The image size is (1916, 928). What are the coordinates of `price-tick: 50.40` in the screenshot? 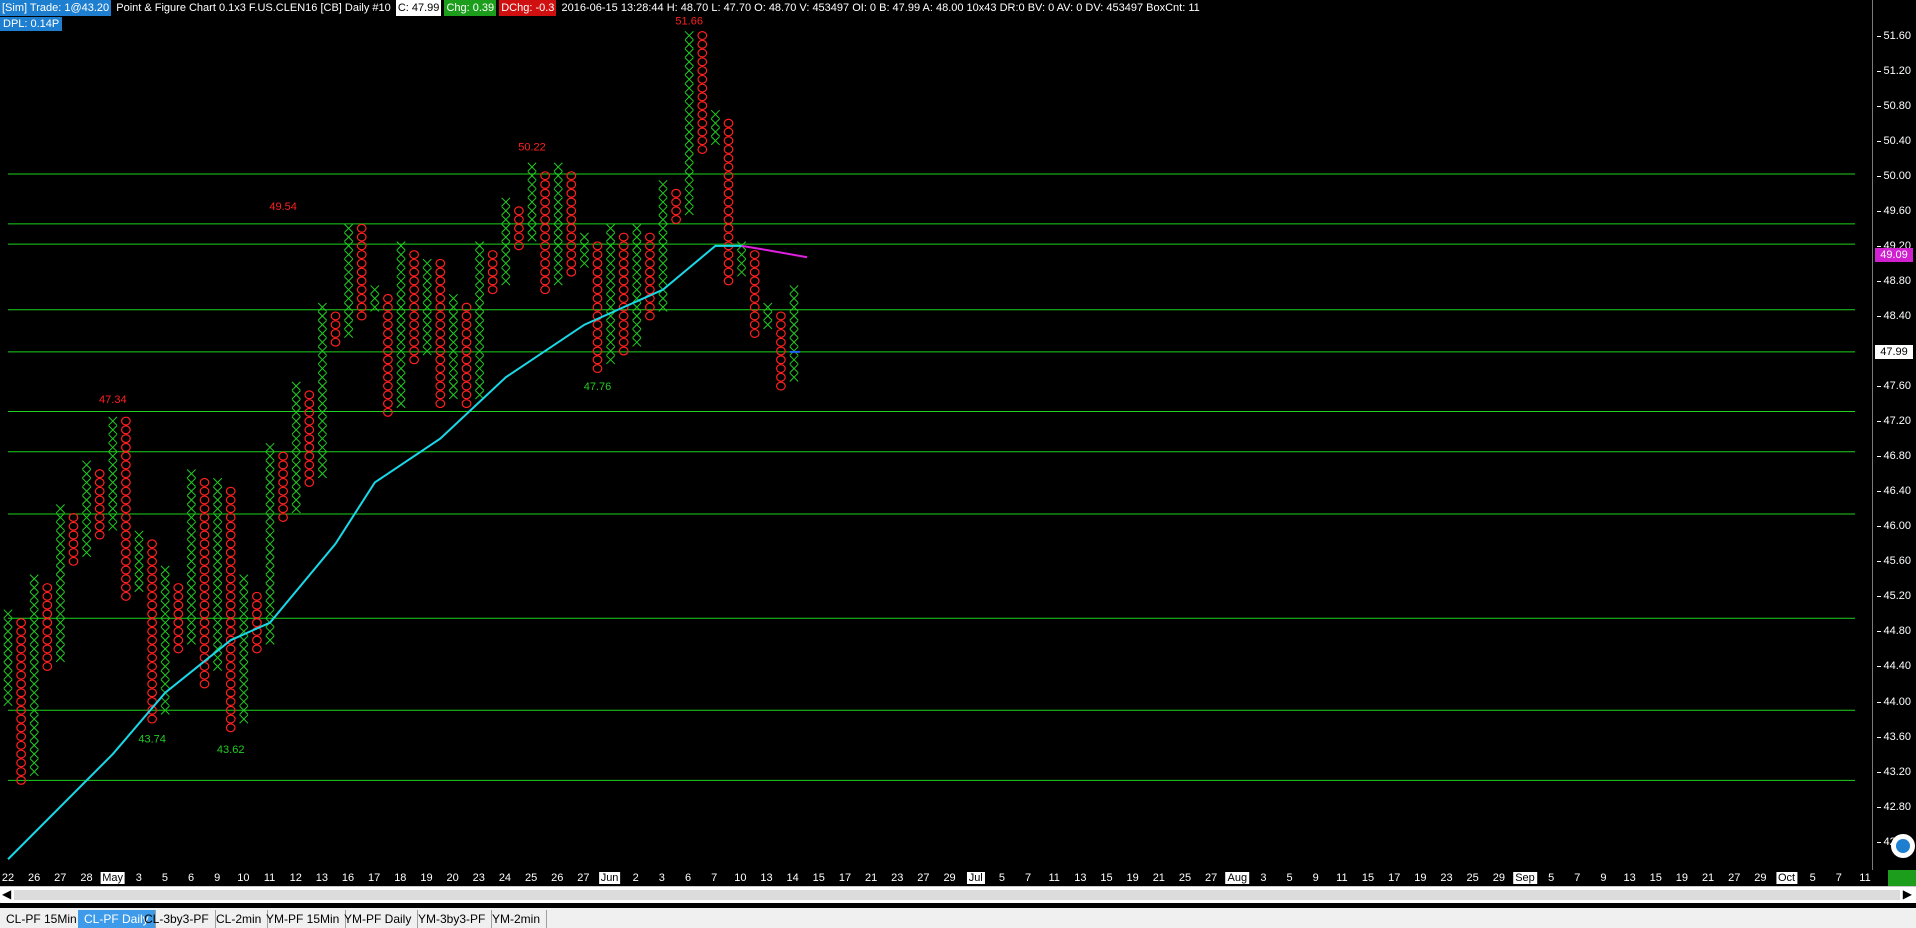 It's located at (1894, 140).